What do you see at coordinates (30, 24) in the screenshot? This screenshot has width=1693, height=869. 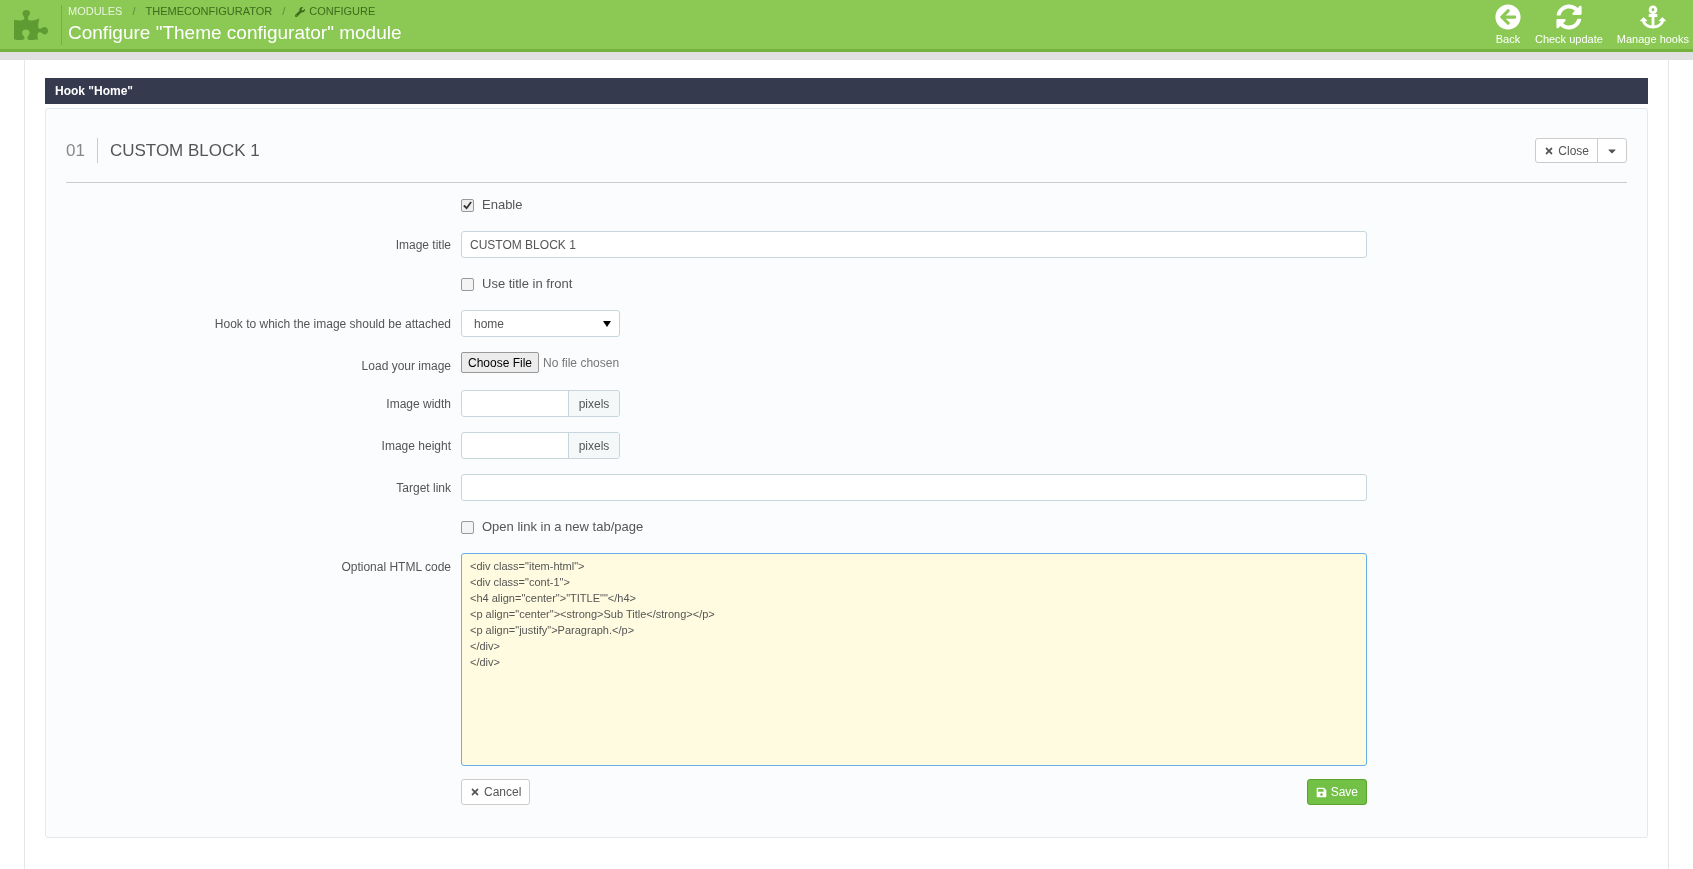 I see `puzzle-icon` at bounding box center [30, 24].